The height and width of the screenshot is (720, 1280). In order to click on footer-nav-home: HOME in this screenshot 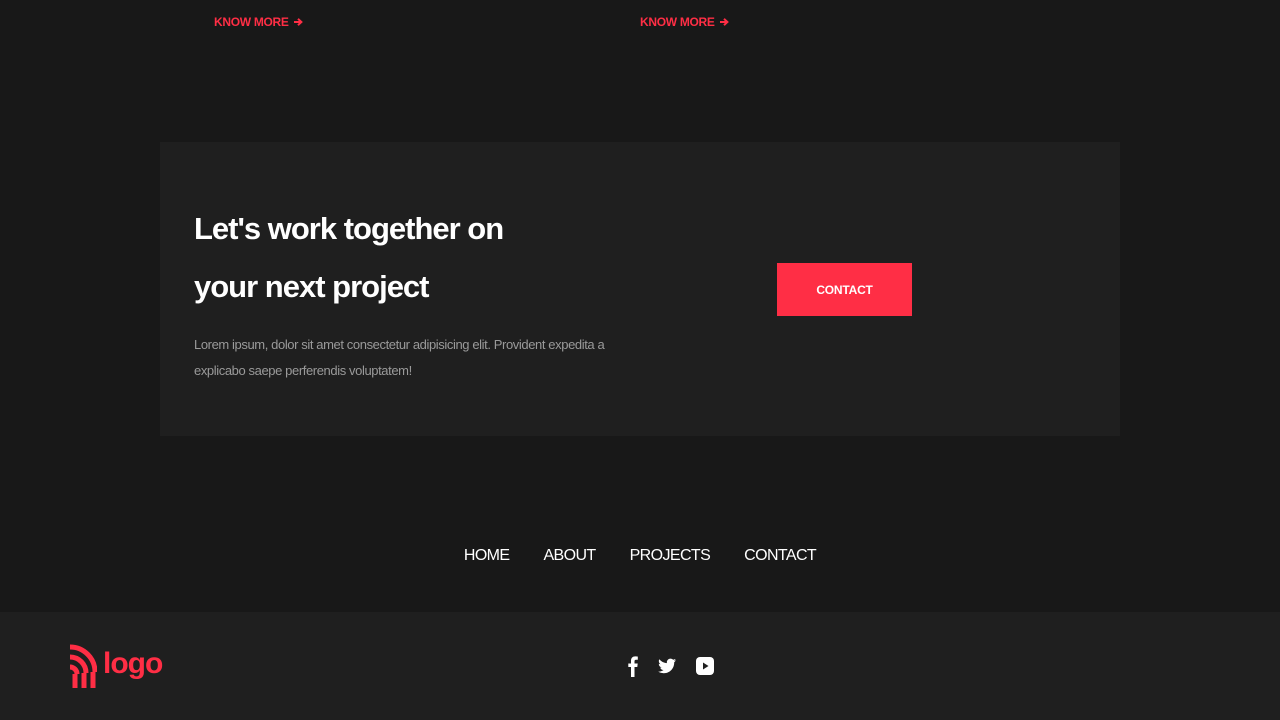, I will do `click(487, 556)`.